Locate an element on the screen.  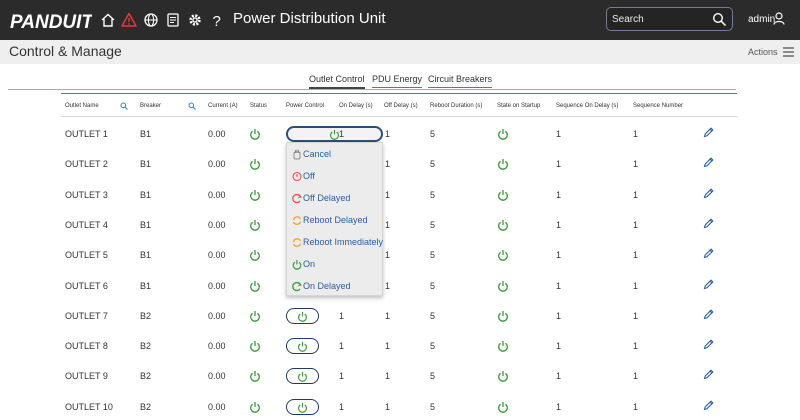
hamburger-menu-icon is located at coordinates (788, 52).